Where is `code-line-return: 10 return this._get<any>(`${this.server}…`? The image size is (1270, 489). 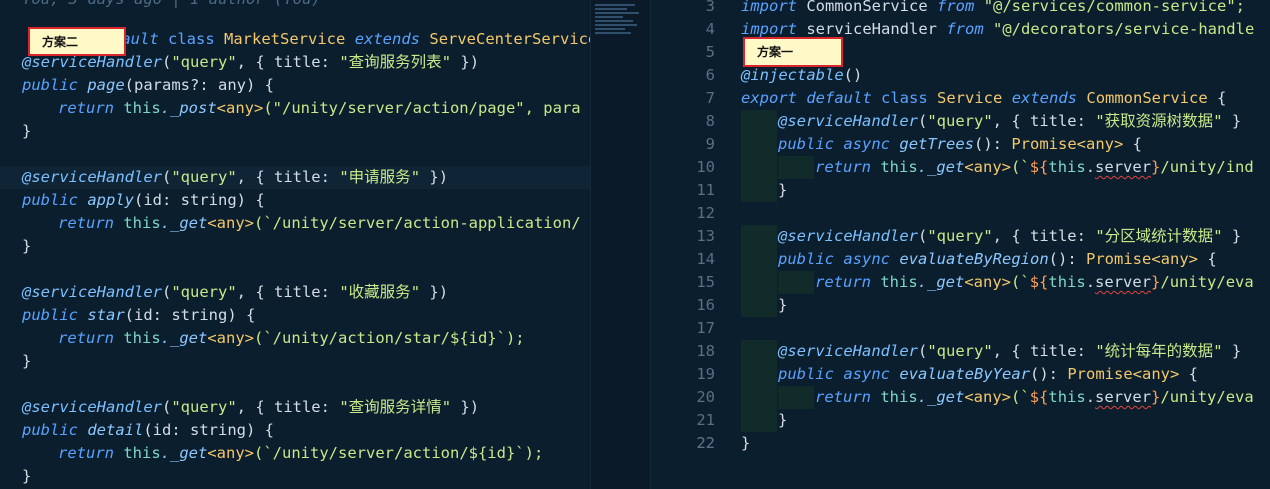 code-line-return: 10 return this._get<any>(`${this.server}… is located at coordinates (960, 167).